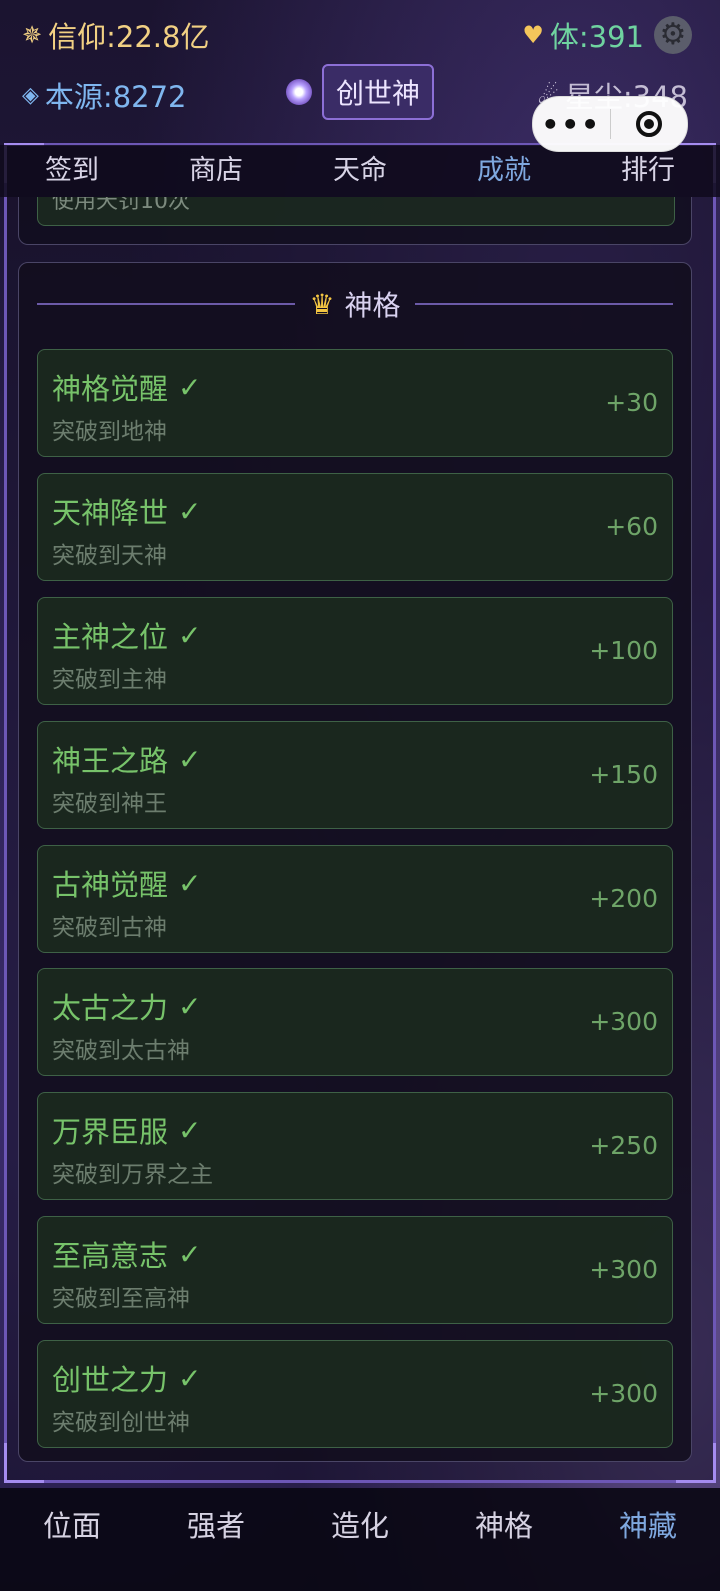 The width and height of the screenshot is (720, 1591). Describe the element at coordinates (673, 35) in the screenshot. I see `gear-icon: ⚙` at that location.